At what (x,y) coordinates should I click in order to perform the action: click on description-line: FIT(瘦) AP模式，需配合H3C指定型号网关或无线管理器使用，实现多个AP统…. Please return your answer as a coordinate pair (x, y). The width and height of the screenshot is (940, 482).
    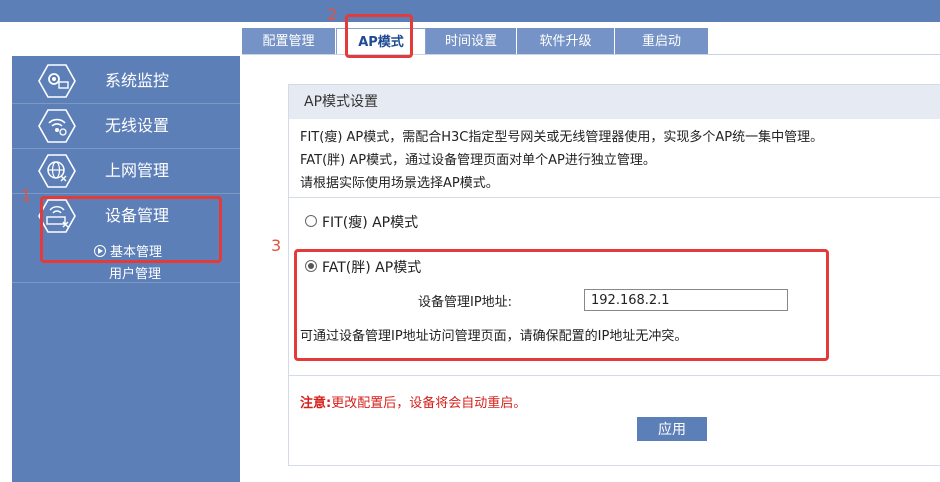
    Looking at the image, I should click on (562, 137).